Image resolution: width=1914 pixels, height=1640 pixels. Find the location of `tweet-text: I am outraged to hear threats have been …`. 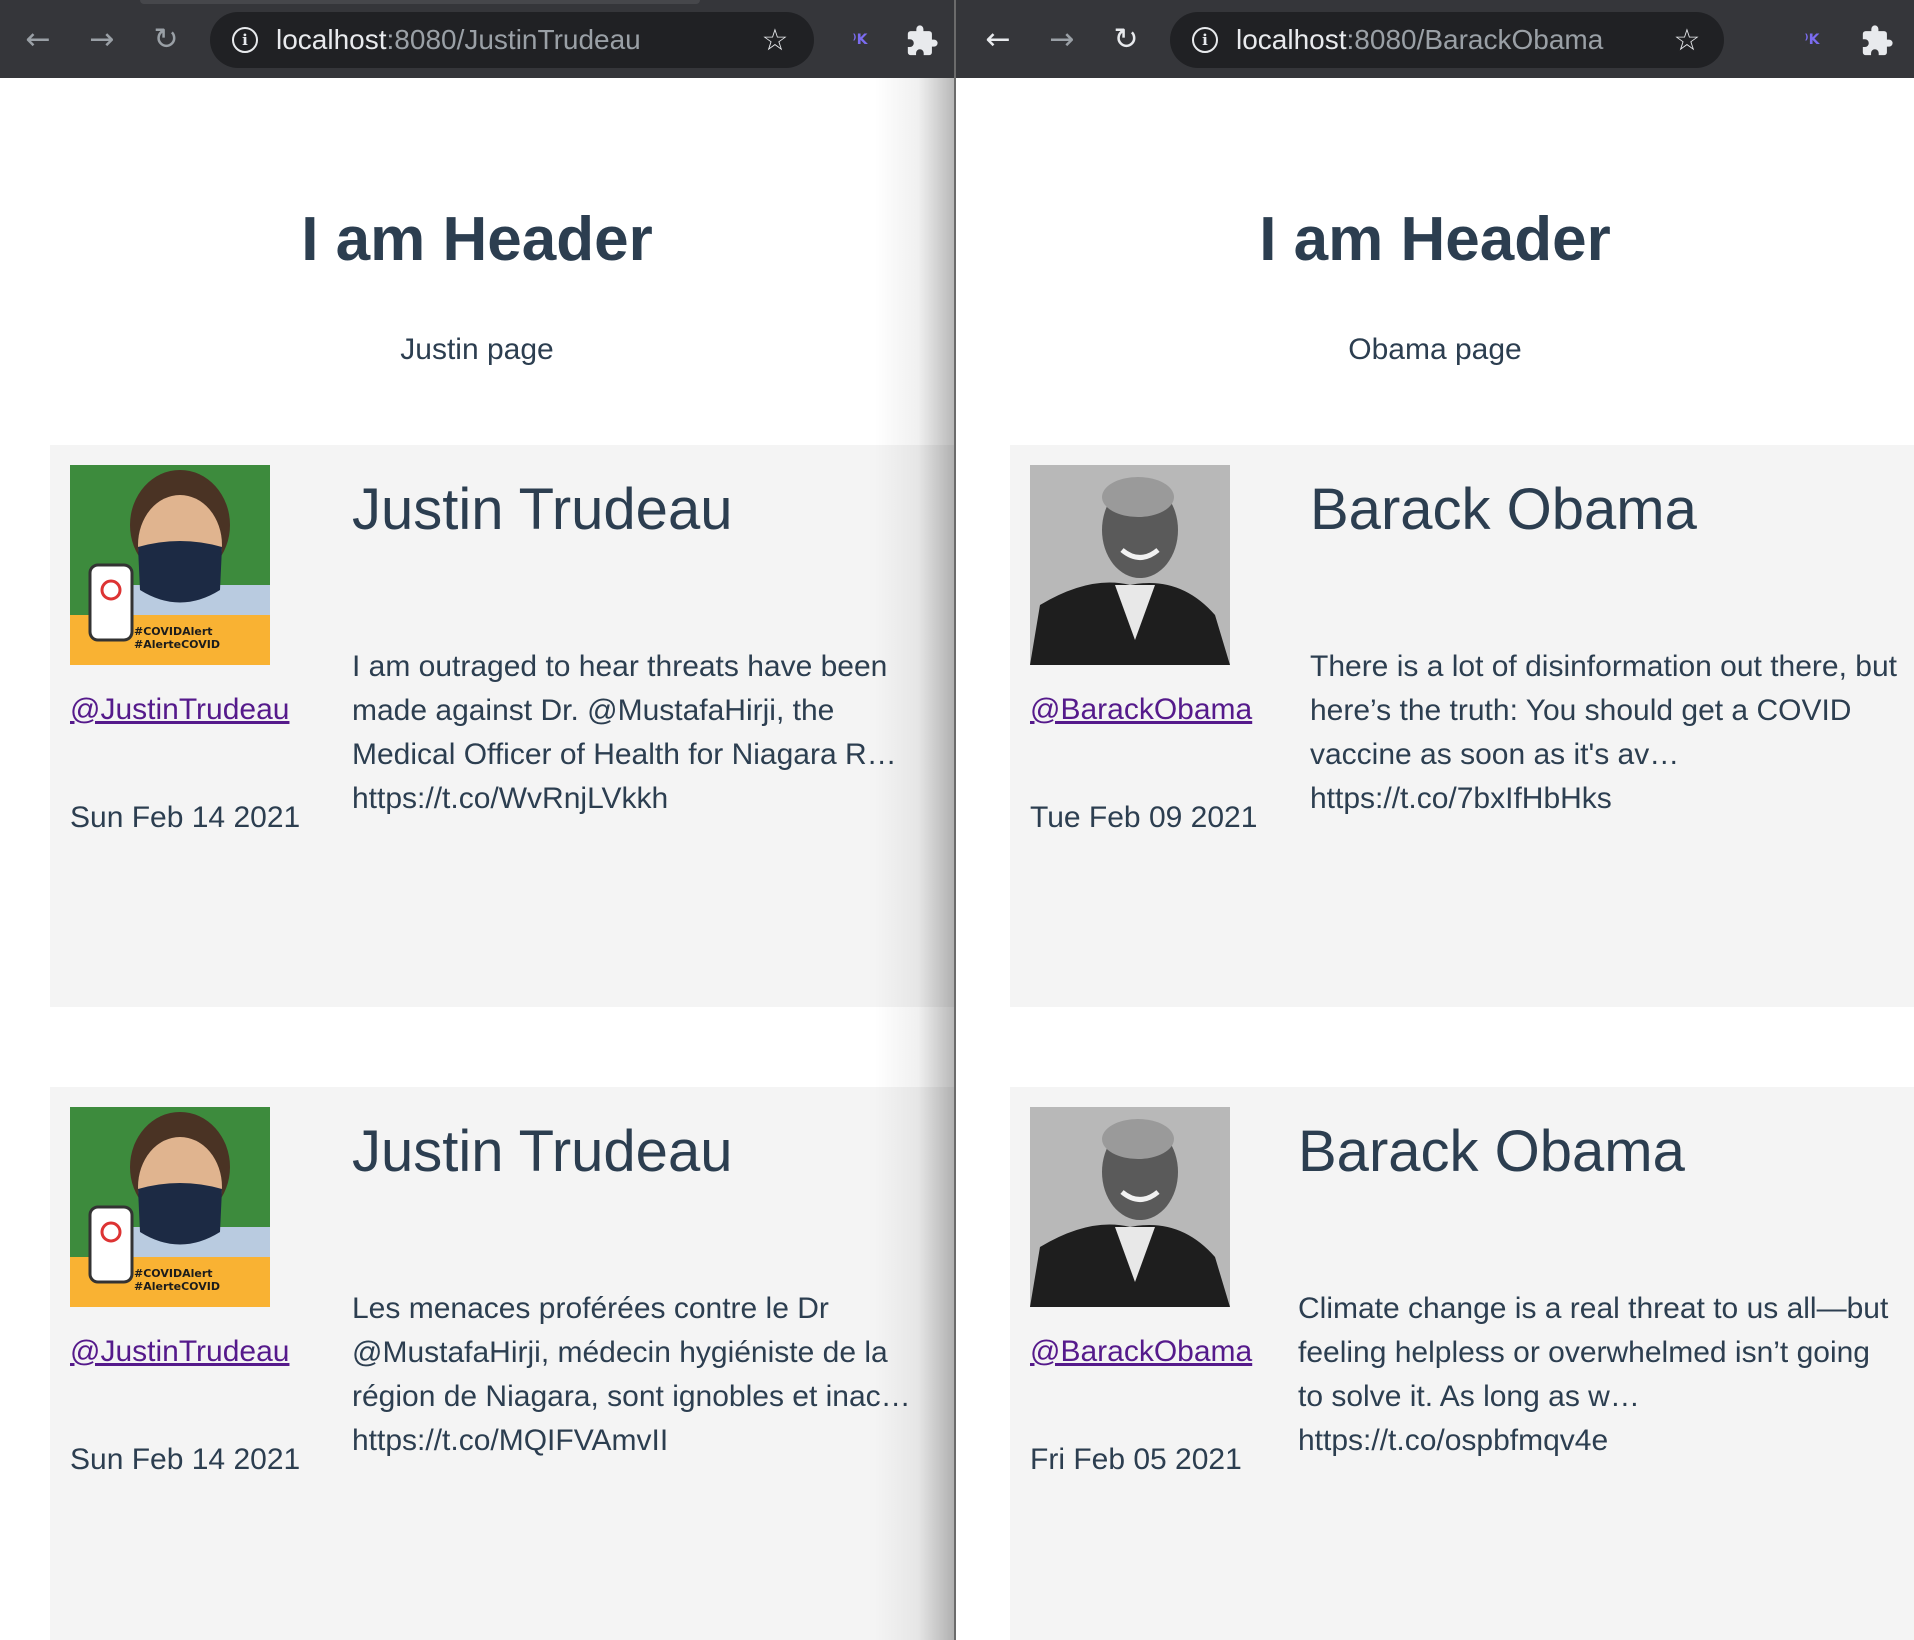

tweet-text: I am outraged to hear threats have been … is located at coordinates (624, 732).